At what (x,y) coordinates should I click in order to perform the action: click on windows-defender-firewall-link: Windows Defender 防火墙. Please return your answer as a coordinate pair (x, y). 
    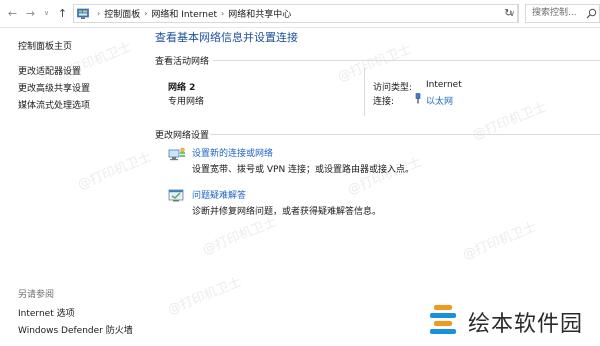
    Looking at the image, I should click on (75, 329).